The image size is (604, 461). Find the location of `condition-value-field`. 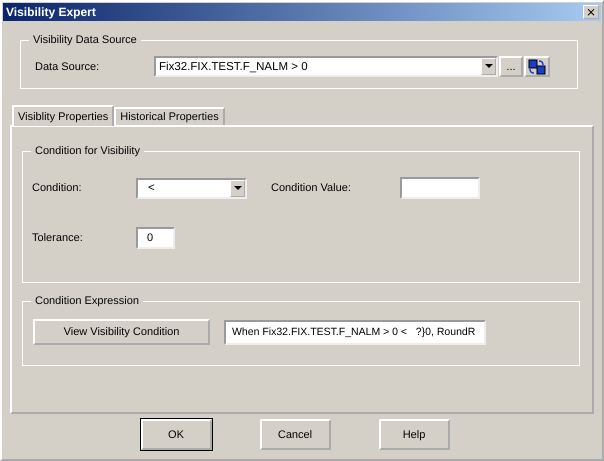

condition-value-field is located at coordinates (440, 188).